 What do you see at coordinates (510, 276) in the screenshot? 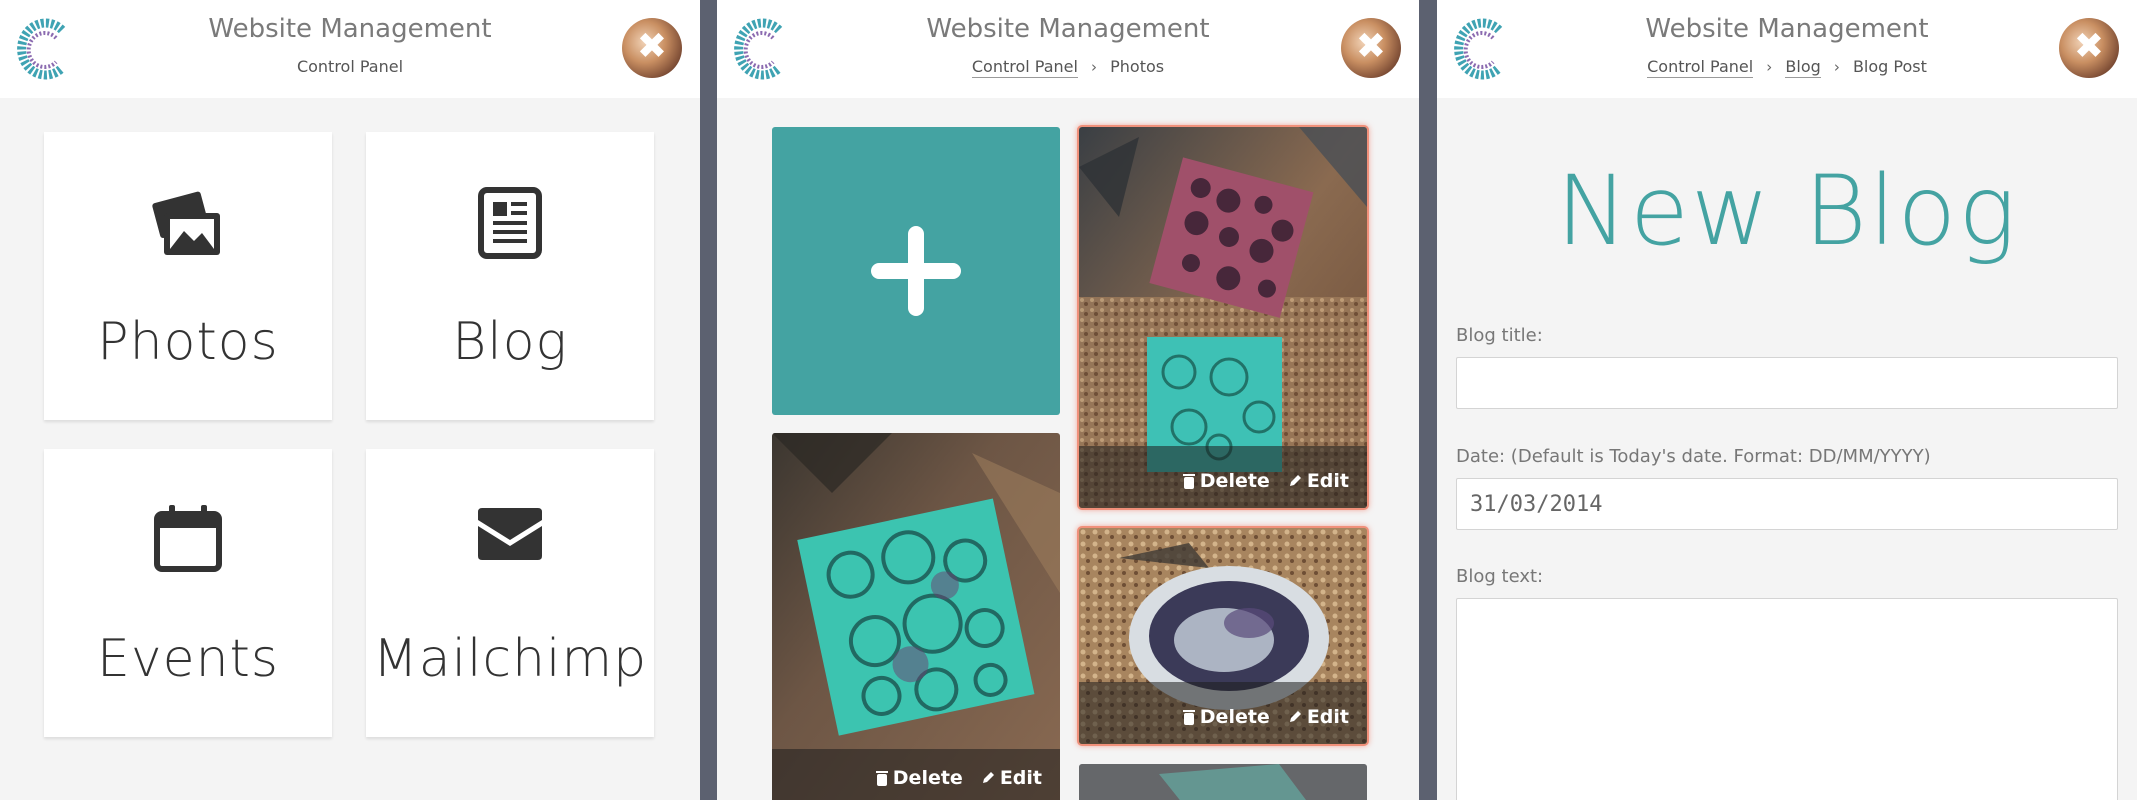
I see `blog-tile: Blog` at bounding box center [510, 276].